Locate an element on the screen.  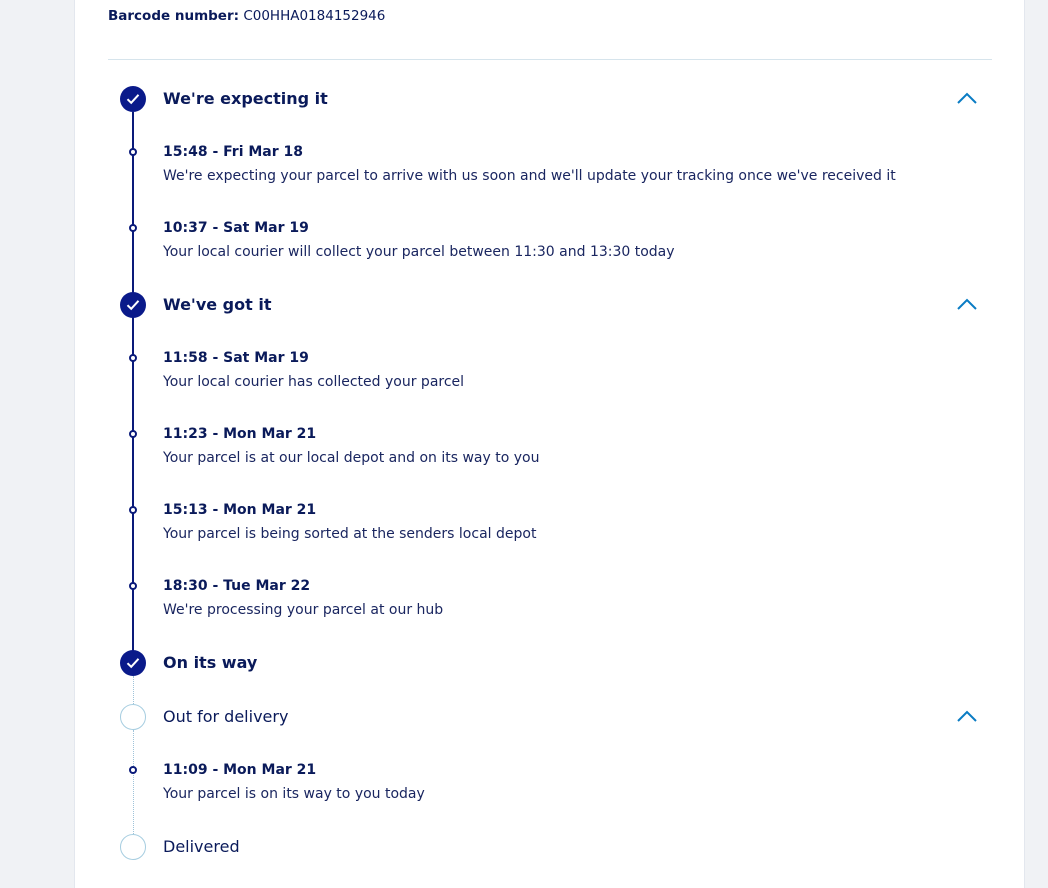
event-time: 11:23 - Mon Mar 21 is located at coordinates (240, 434).